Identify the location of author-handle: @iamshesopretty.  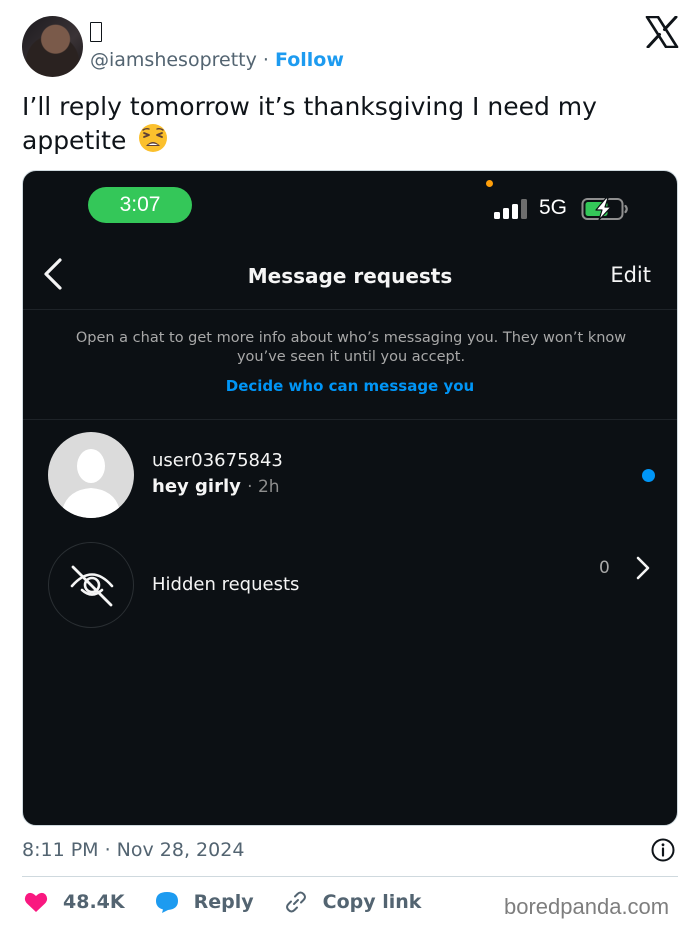
(173, 60).